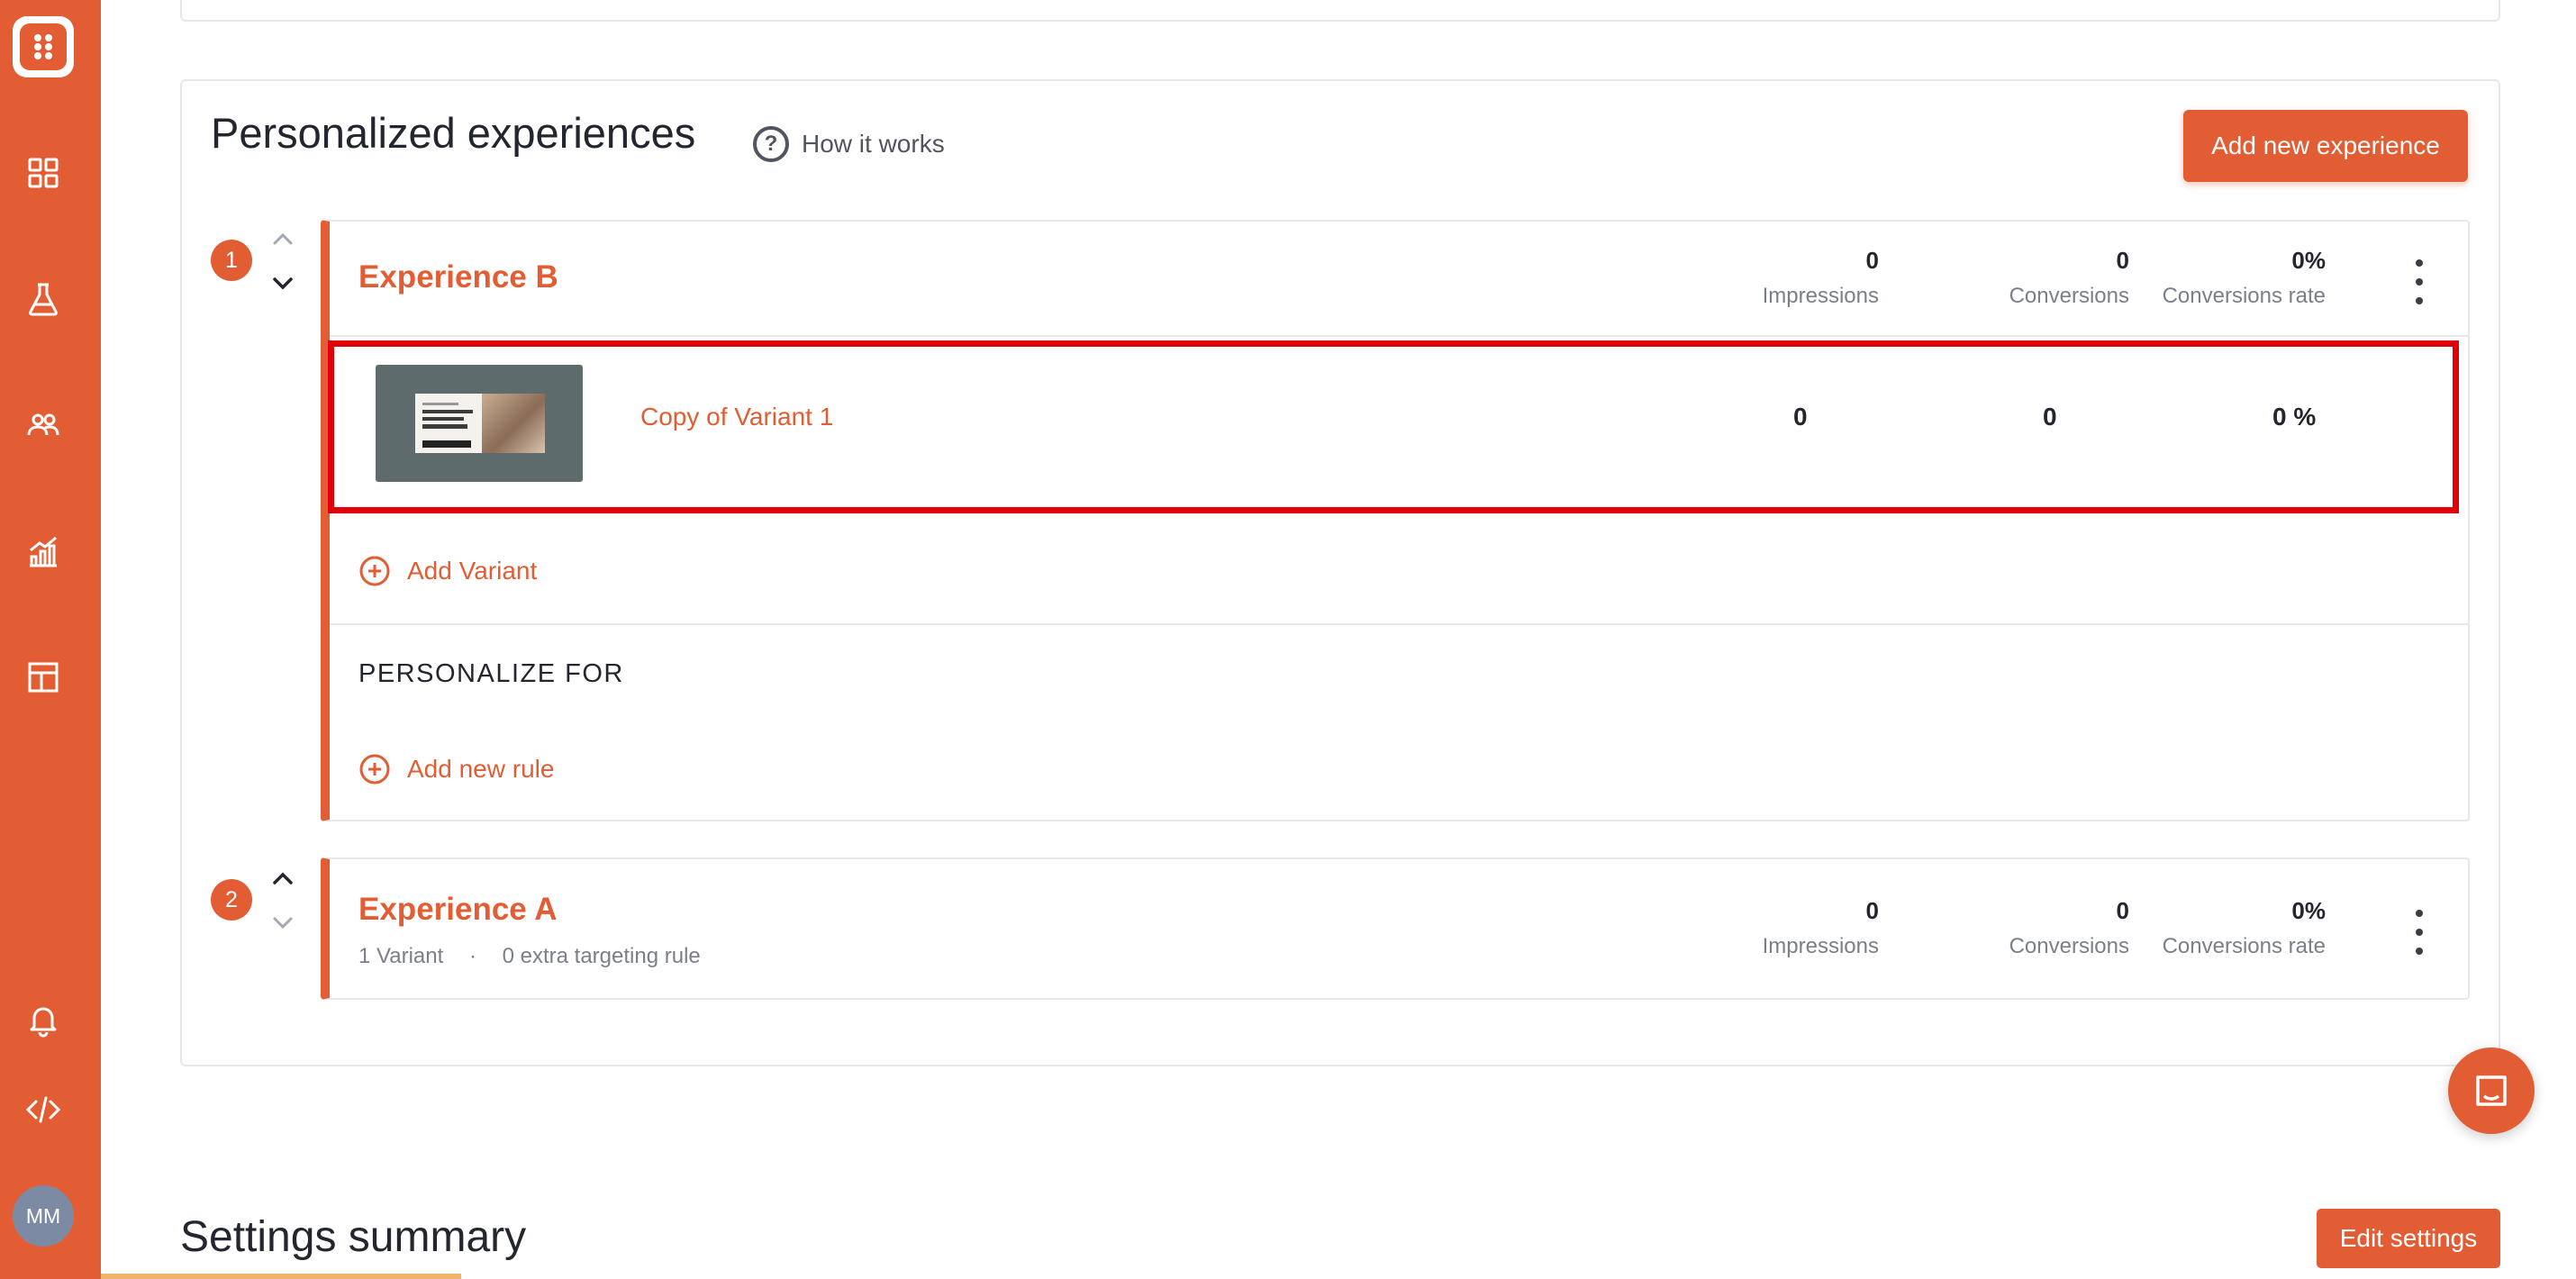  I want to click on variant-conversion-rate: 0 %, so click(2294, 417).